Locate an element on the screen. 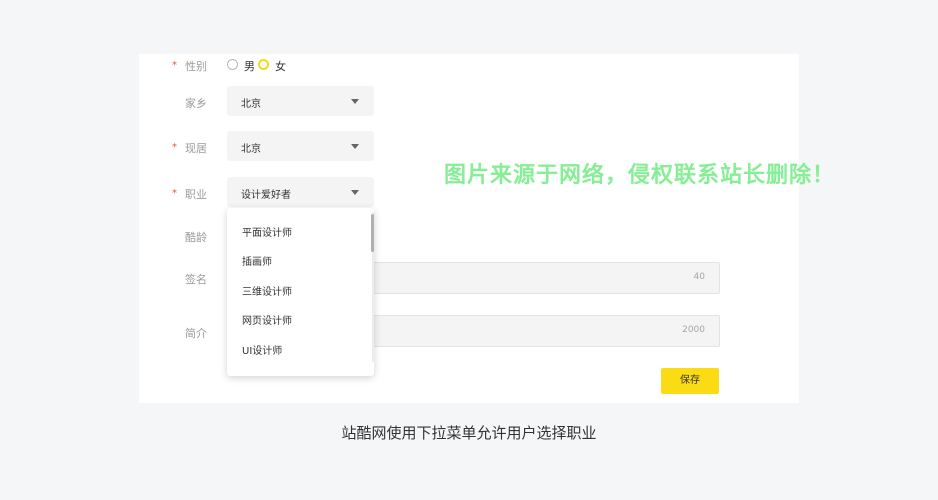 The width and height of the screenshot is (938, 500). residence-value: 北京 is located at coordinates (251, 149).